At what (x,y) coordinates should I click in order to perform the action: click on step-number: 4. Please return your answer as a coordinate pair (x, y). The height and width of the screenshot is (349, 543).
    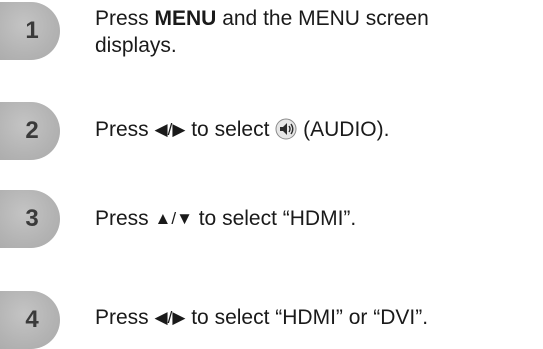
    Looking at the image, I should click on (32, 319).